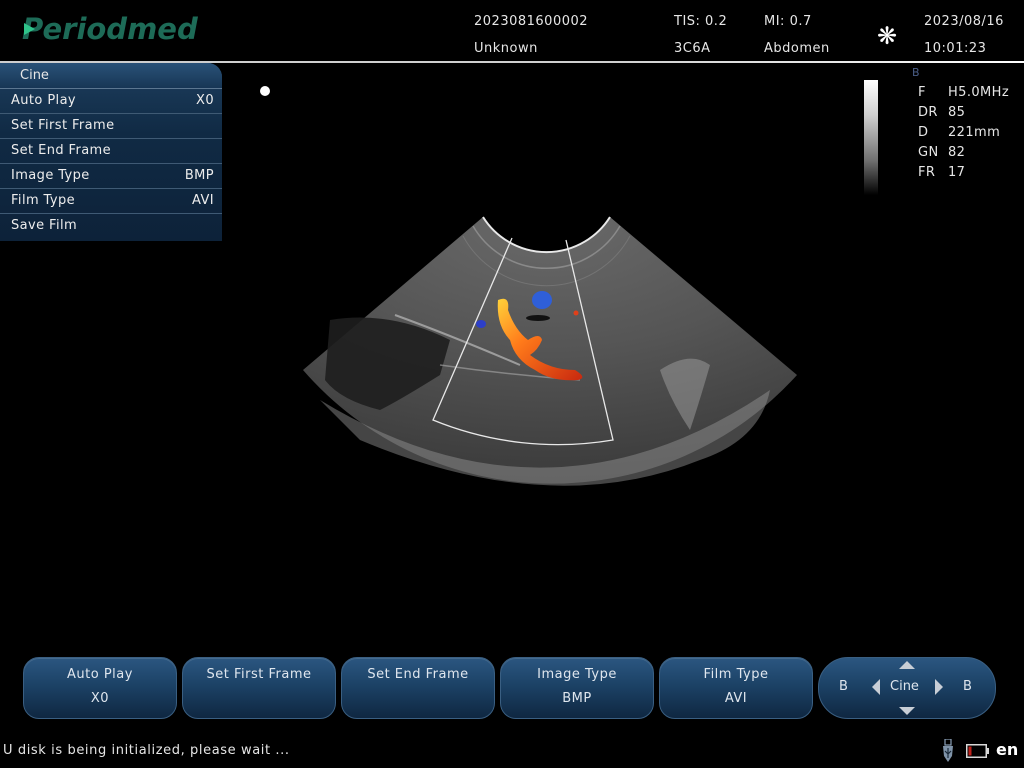 The width and height of the screenshot is (1024, 768). Describe the element at coordinates (61, 150) in the screenshot. I see `menu-item-label: Set End Frame` at that location.